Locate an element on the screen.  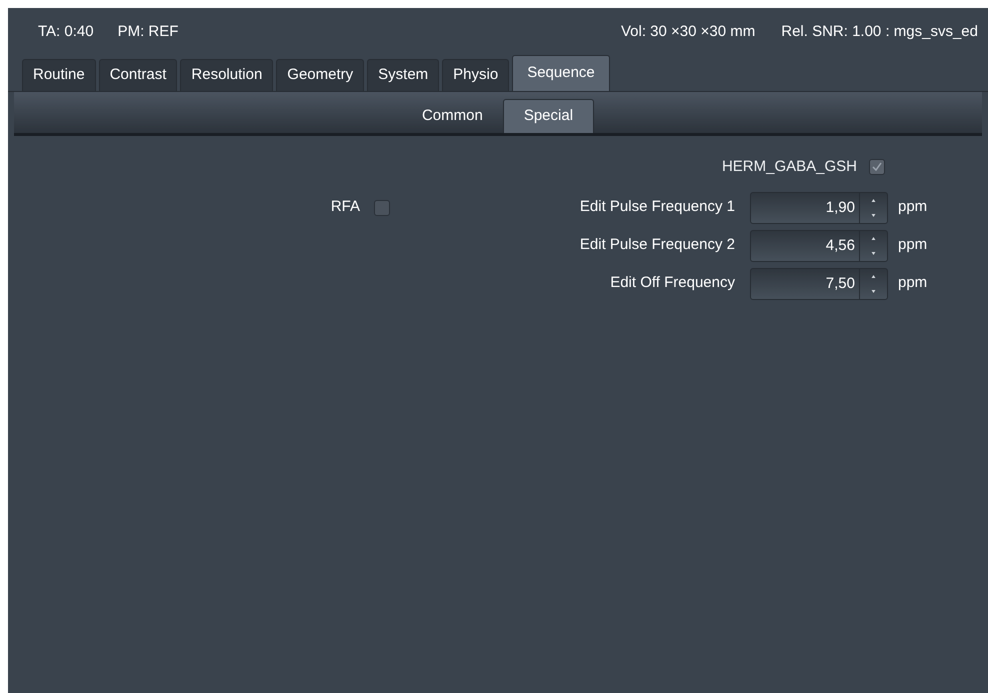
tab: Sequence is located at coordinates (561, 73).